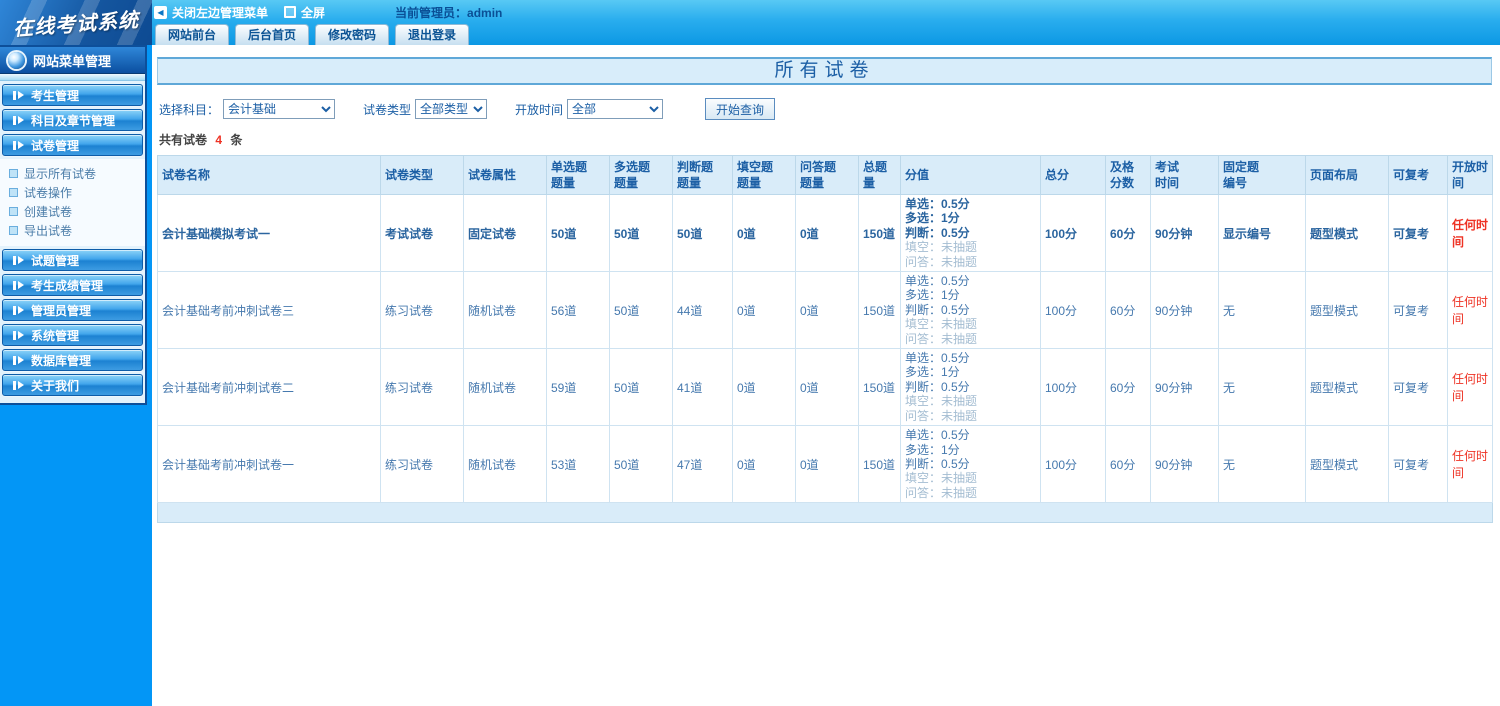 The width and height of the screenshot is (1500, 706). I want to click on cell-single: 53道, so click(578, 464).